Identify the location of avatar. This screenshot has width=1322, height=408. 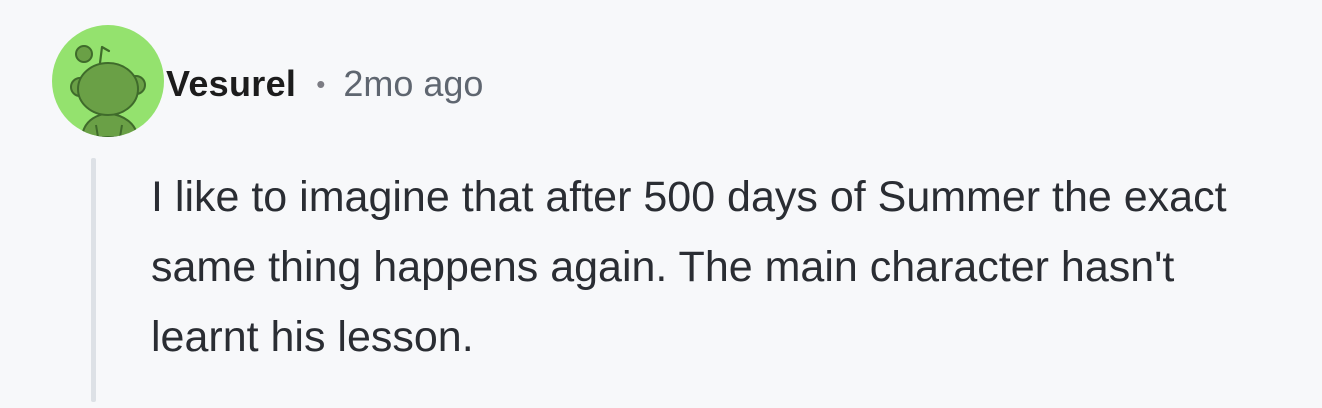
(108, 81).